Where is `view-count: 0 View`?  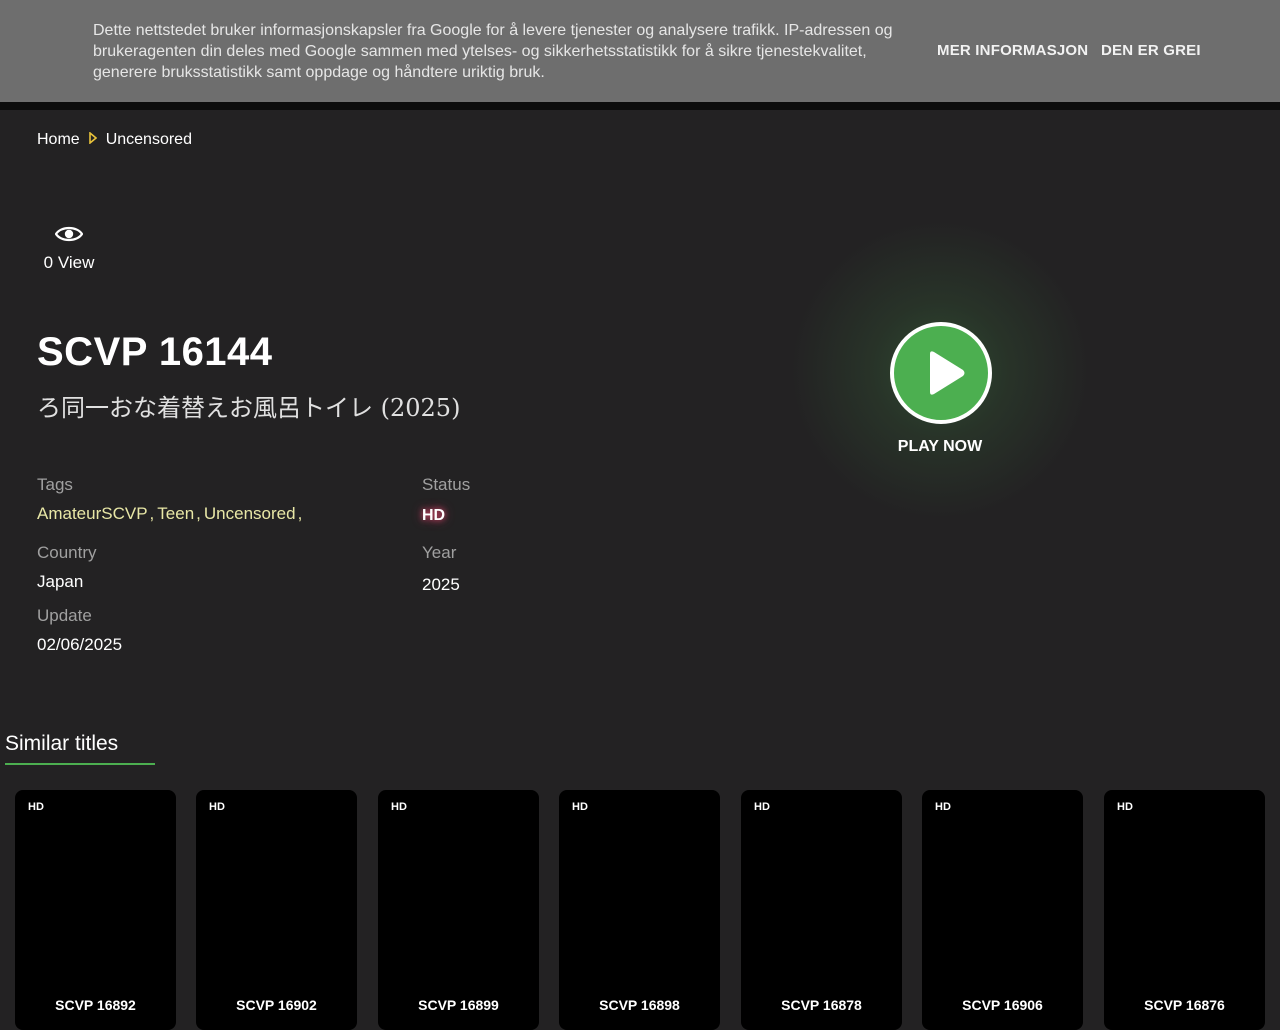
view-count: 0 View is located at coordinates (69, 262).